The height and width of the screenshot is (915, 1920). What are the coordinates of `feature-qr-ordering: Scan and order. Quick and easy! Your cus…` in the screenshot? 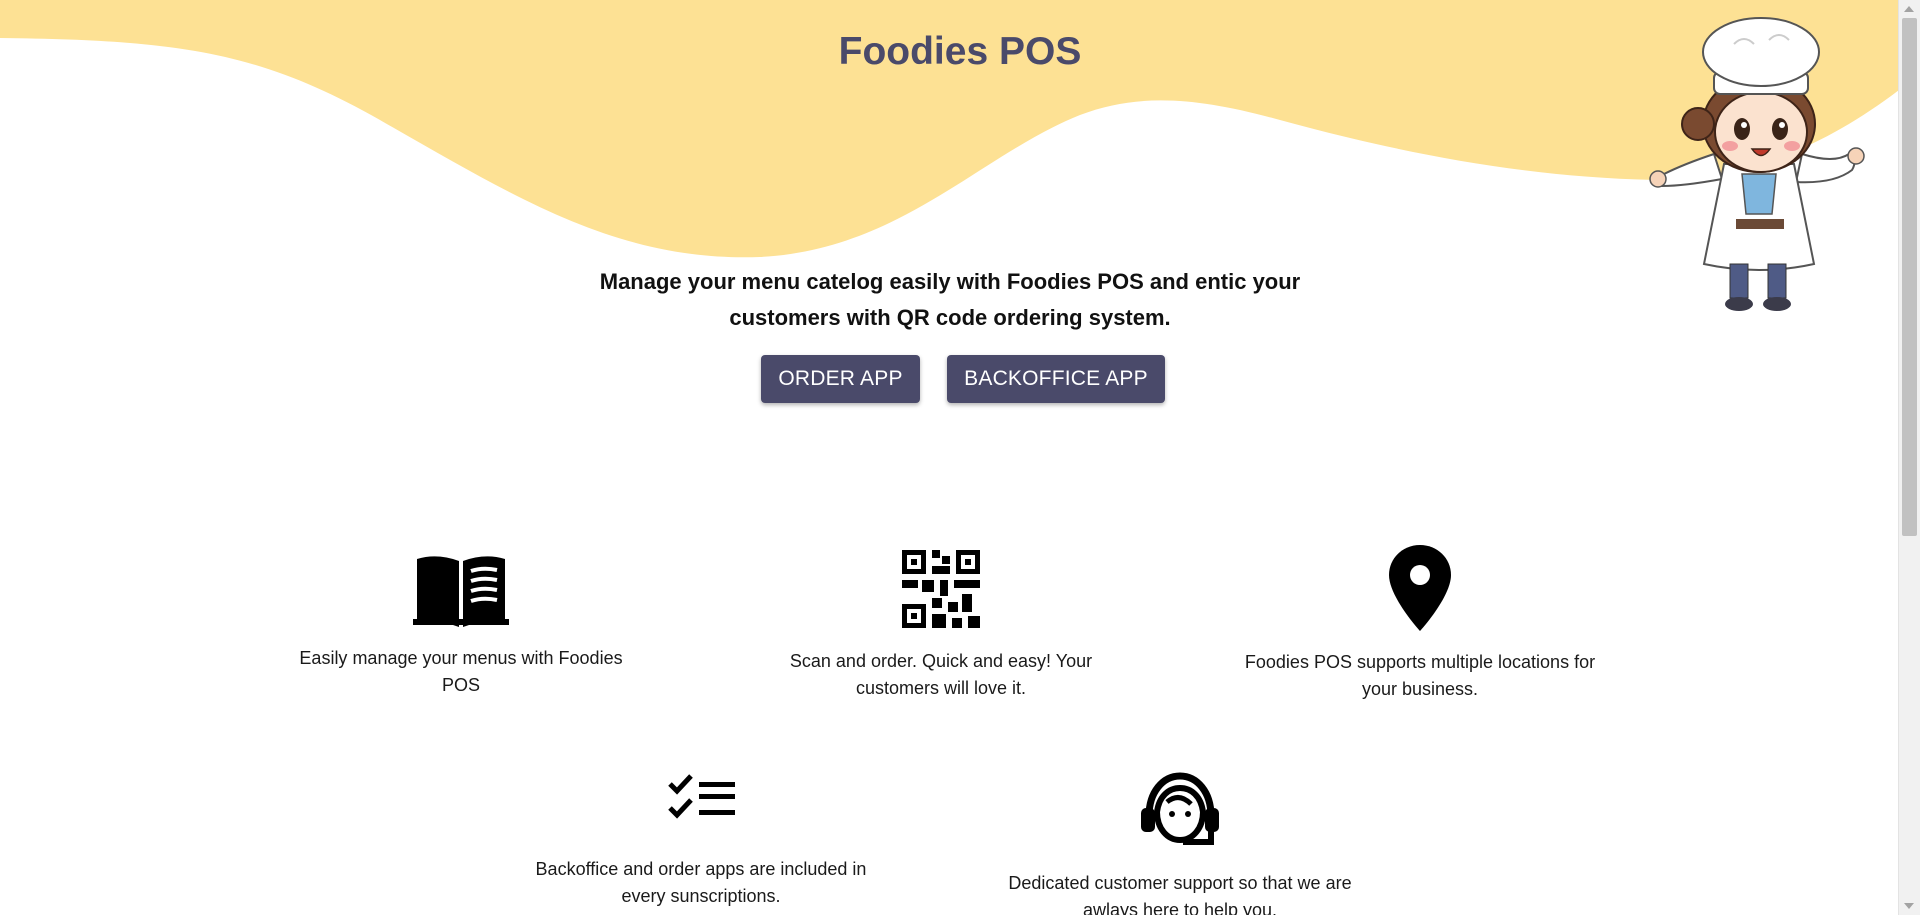 It's located at (941, 626).